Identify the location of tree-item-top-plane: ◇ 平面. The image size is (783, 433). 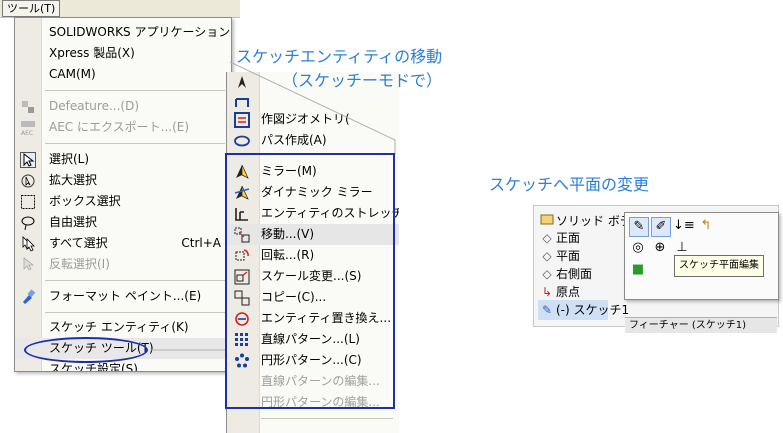
(559, 256).